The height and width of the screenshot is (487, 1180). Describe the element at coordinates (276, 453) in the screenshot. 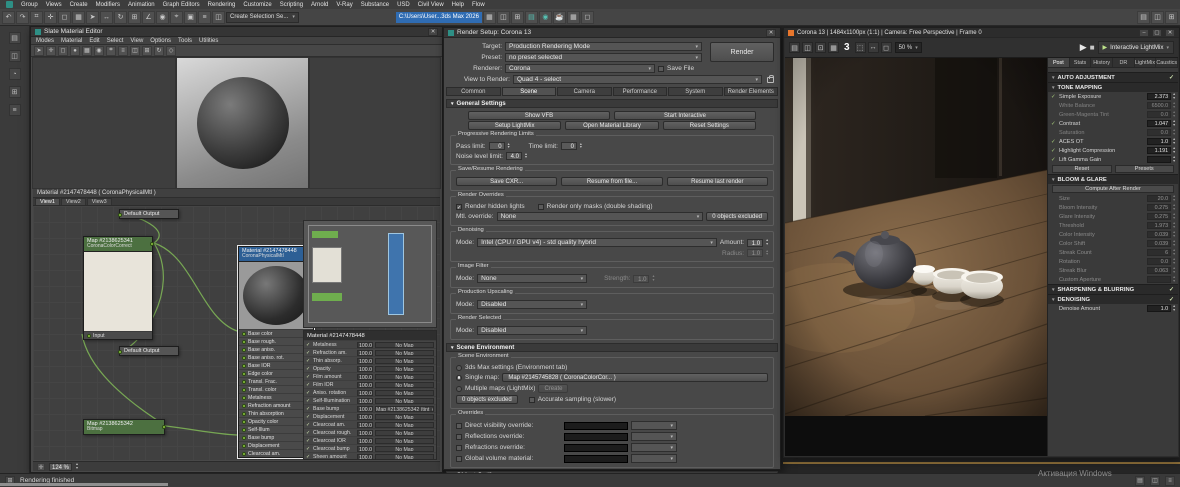

I see `material-socket: Clearcoat am.` at that location.